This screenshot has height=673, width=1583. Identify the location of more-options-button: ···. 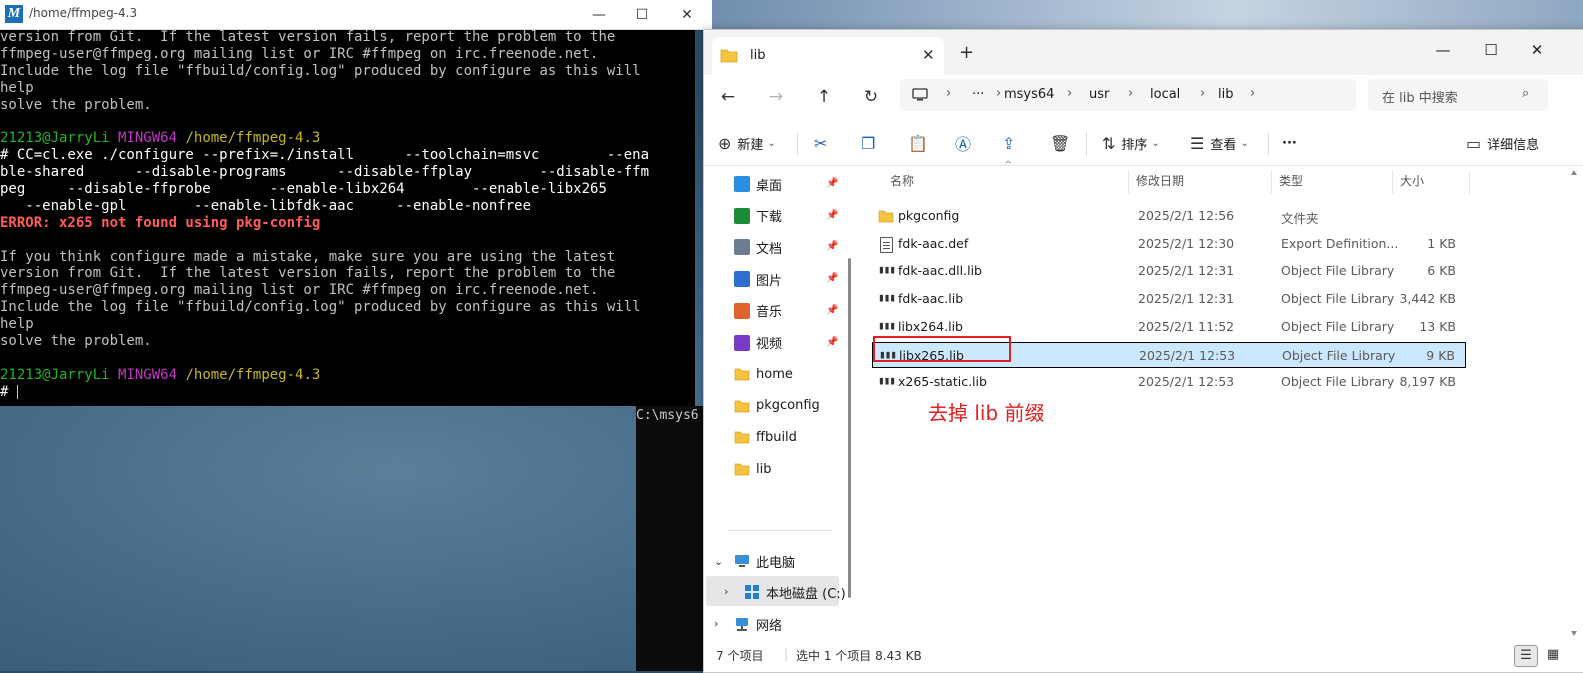
(1289, 143).